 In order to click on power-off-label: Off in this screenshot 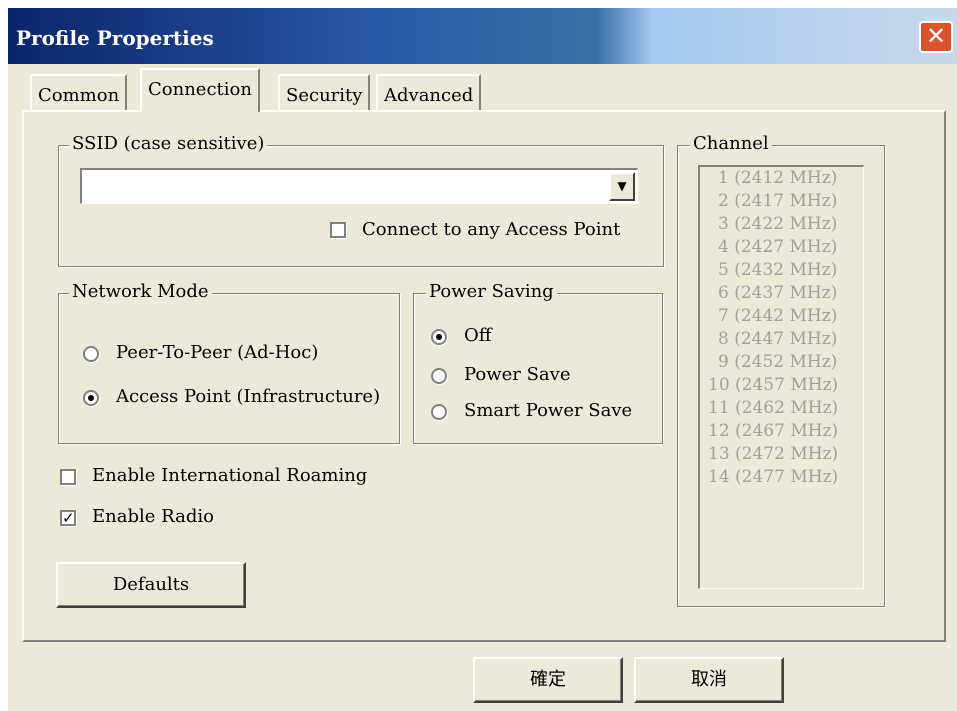, I will do `click(478, 335)`.